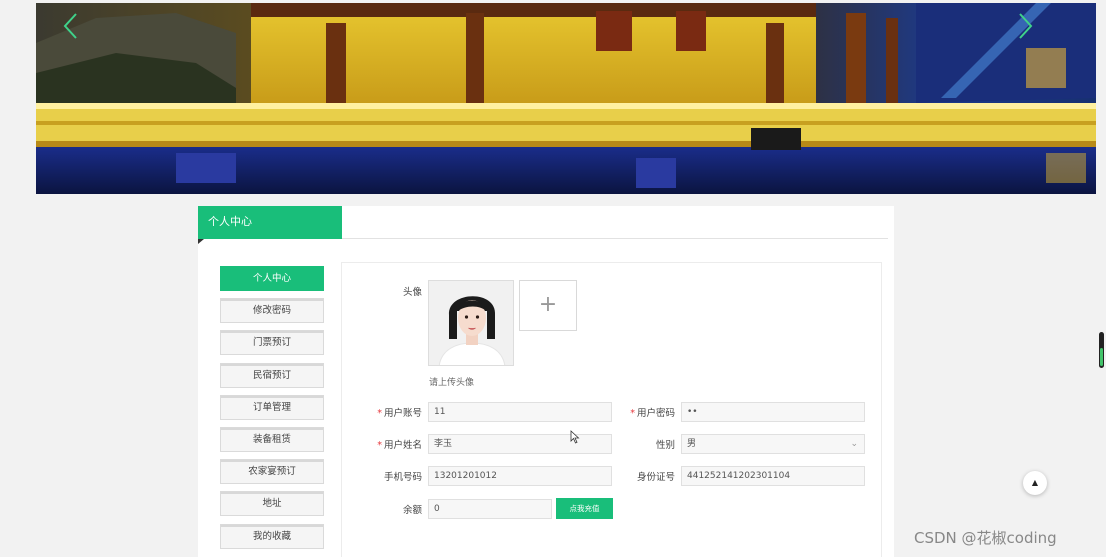 Image resolution: width=1106 pixels, height=557 pixels. I want to click on back-to-top-button: ▲, so click(1035, 483).